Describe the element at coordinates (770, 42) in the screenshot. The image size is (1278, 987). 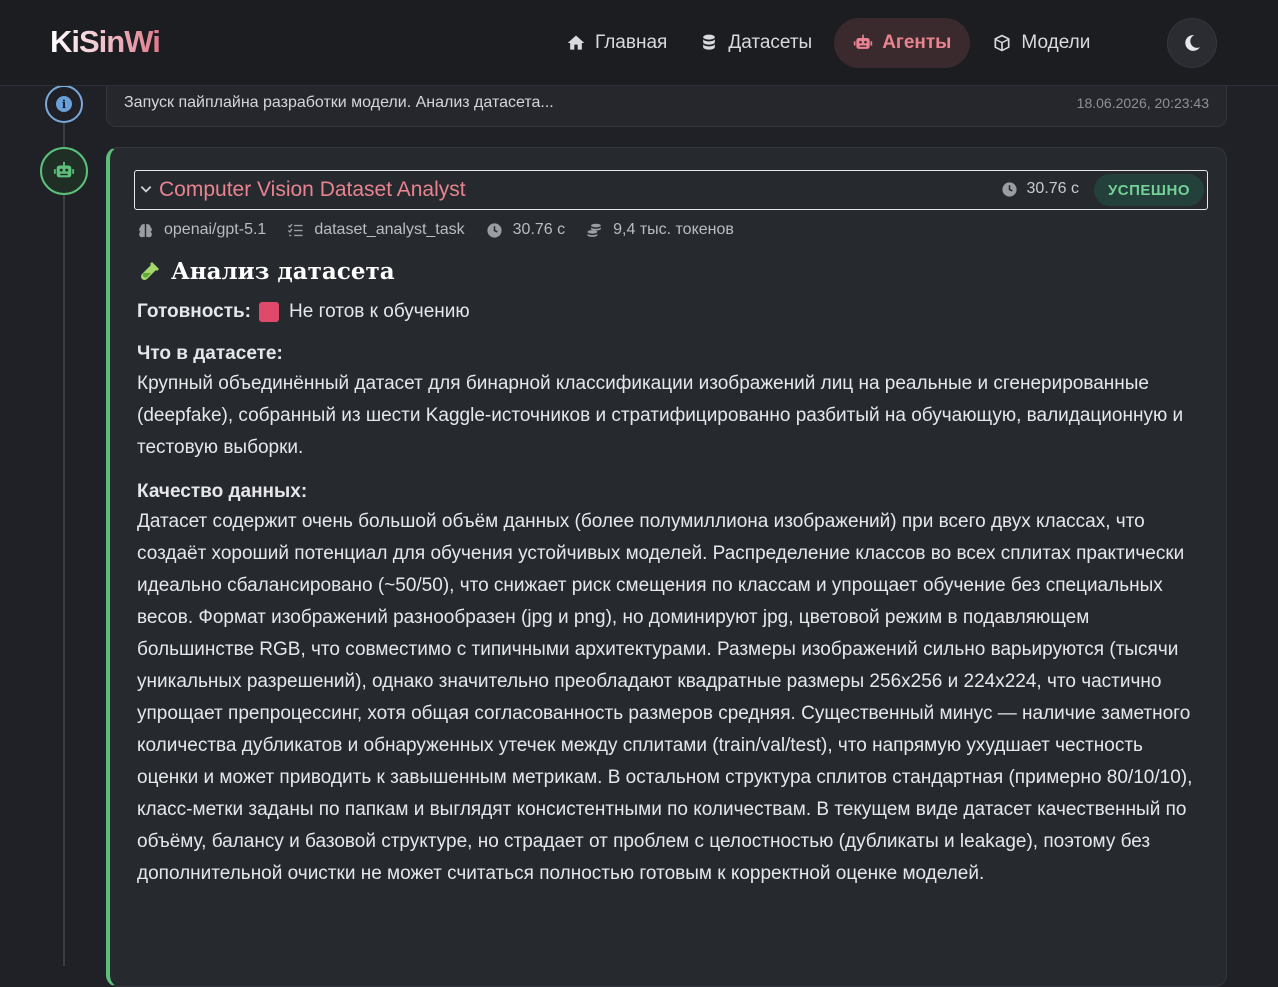
I see `nav-item-label: Датасеты` at that location.